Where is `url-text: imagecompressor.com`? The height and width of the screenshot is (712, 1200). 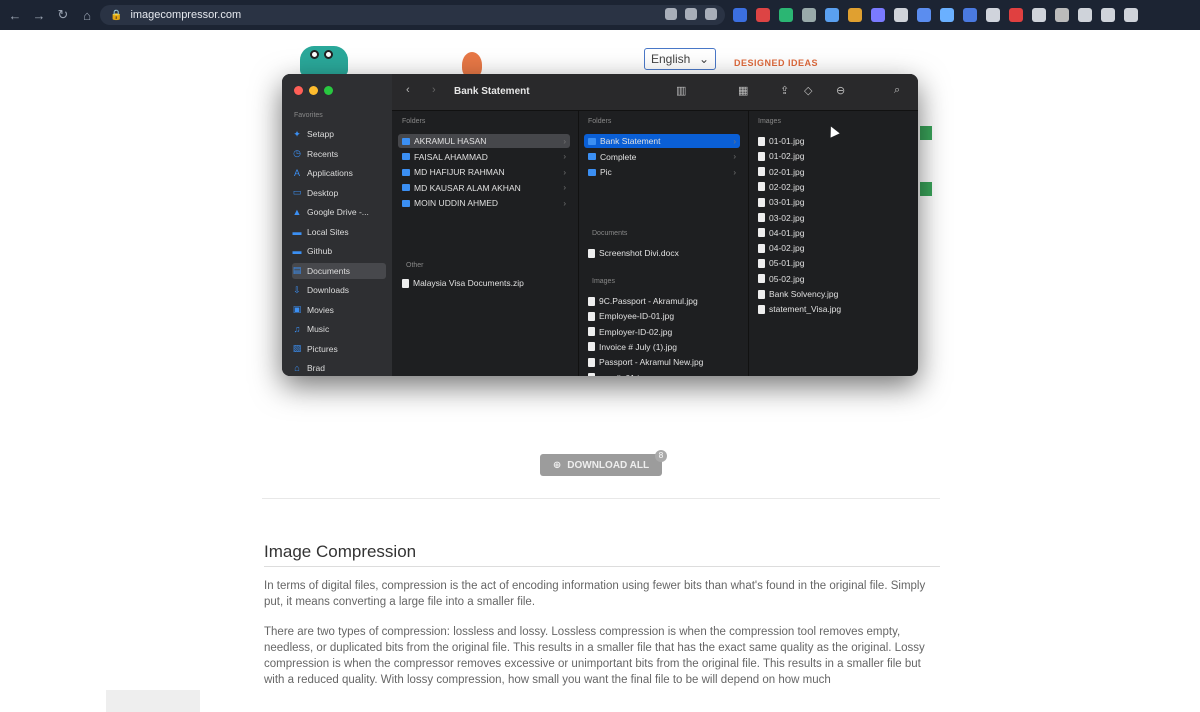
url-text: imagecompressor.com is located at coordinates (185, 15).